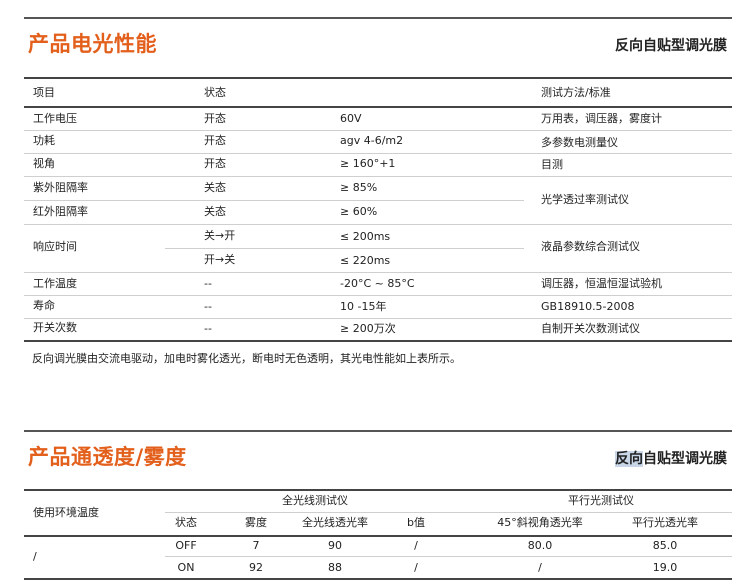 The image size is (749, 586). I want to click on cell-state: ON, so click(186, 567).